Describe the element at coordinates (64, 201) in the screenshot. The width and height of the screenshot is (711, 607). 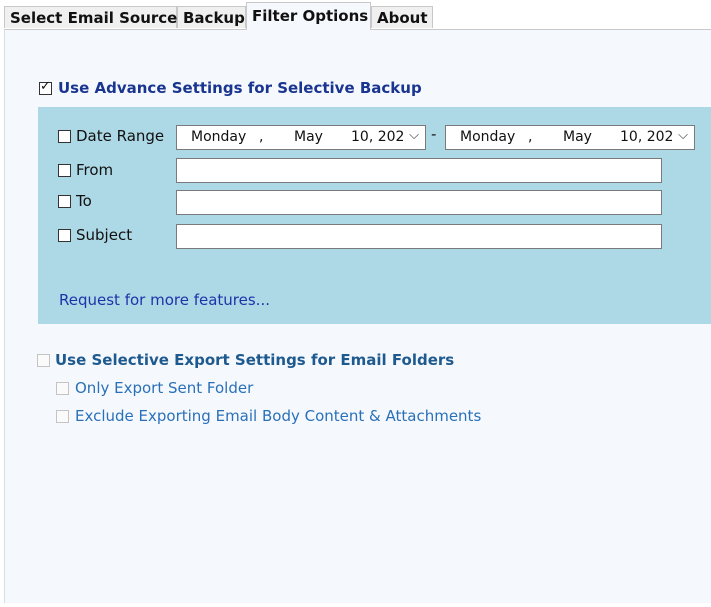
I see `to-checkbox` at that location.